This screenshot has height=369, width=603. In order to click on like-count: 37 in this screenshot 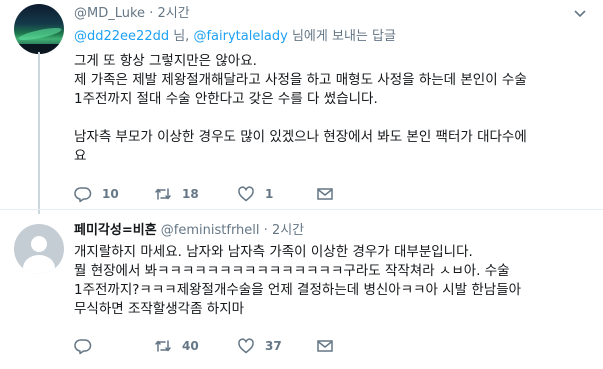, I will do `click(273, 346)`.